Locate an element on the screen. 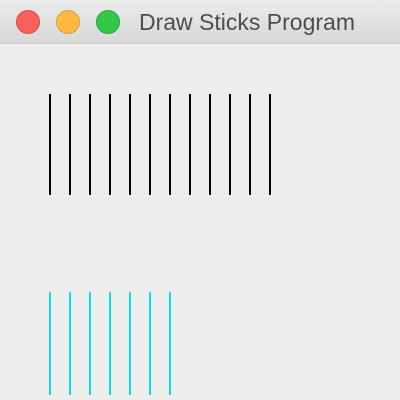 The image size is (400, 400). close-button is located at coordinates (28, 22).